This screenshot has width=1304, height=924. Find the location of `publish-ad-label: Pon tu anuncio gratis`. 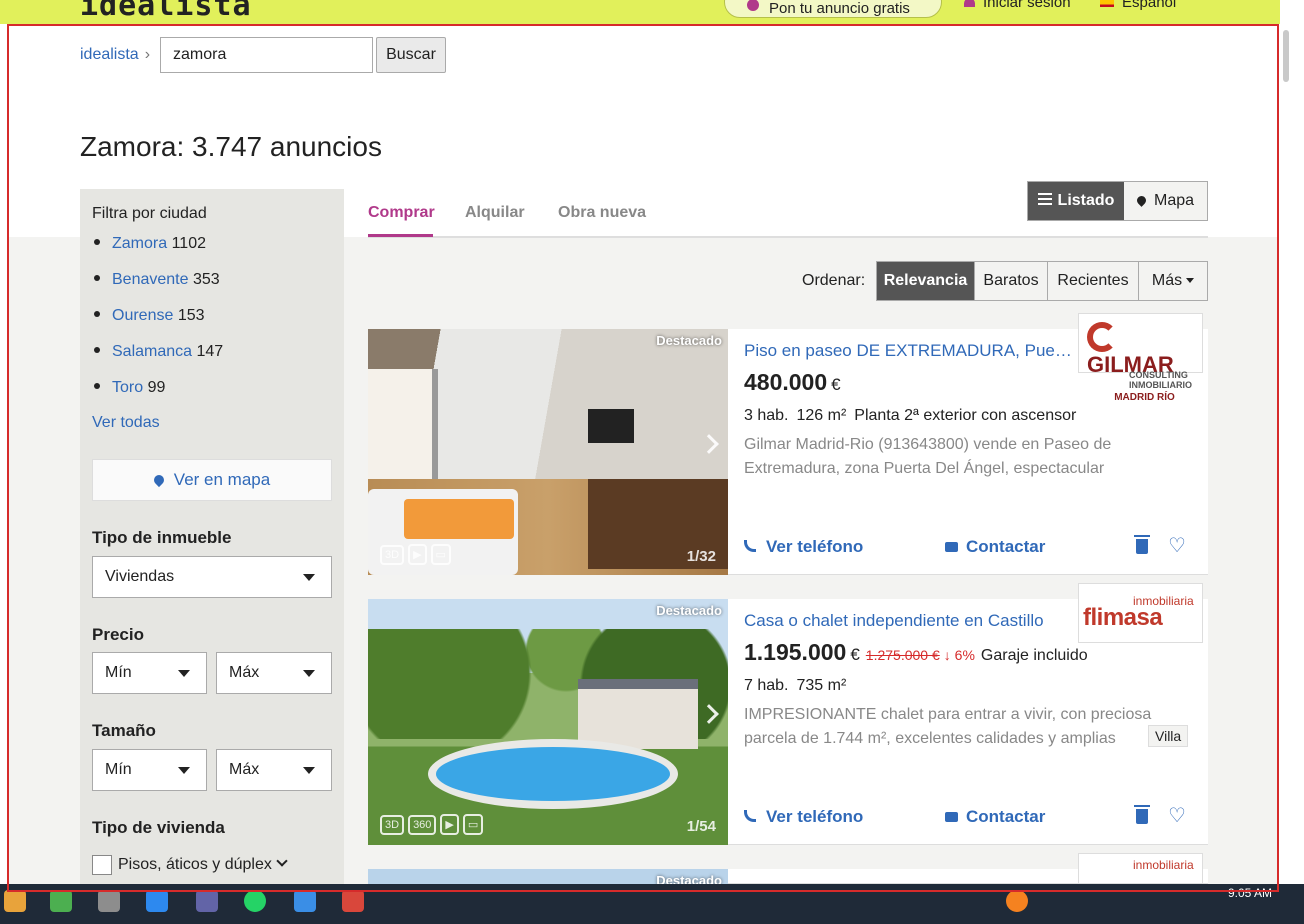

publish-ad-label: Pon tu anuncio gratis is located at coordinates (839, 8).